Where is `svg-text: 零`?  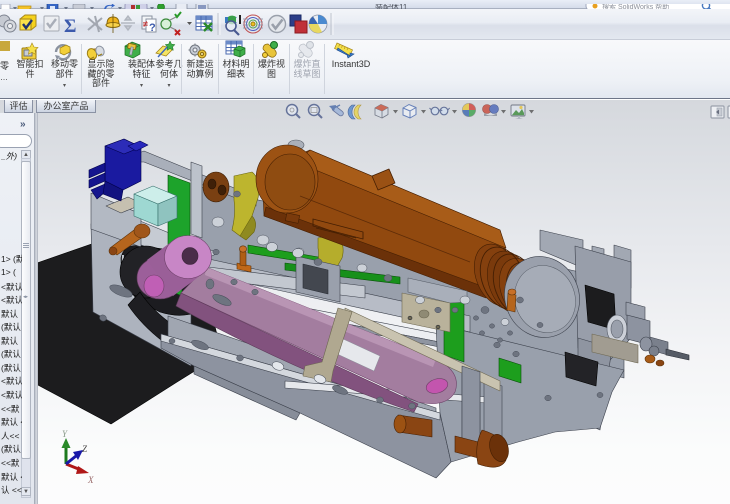 svg-text: 零 is located at coordinates (4, 66).